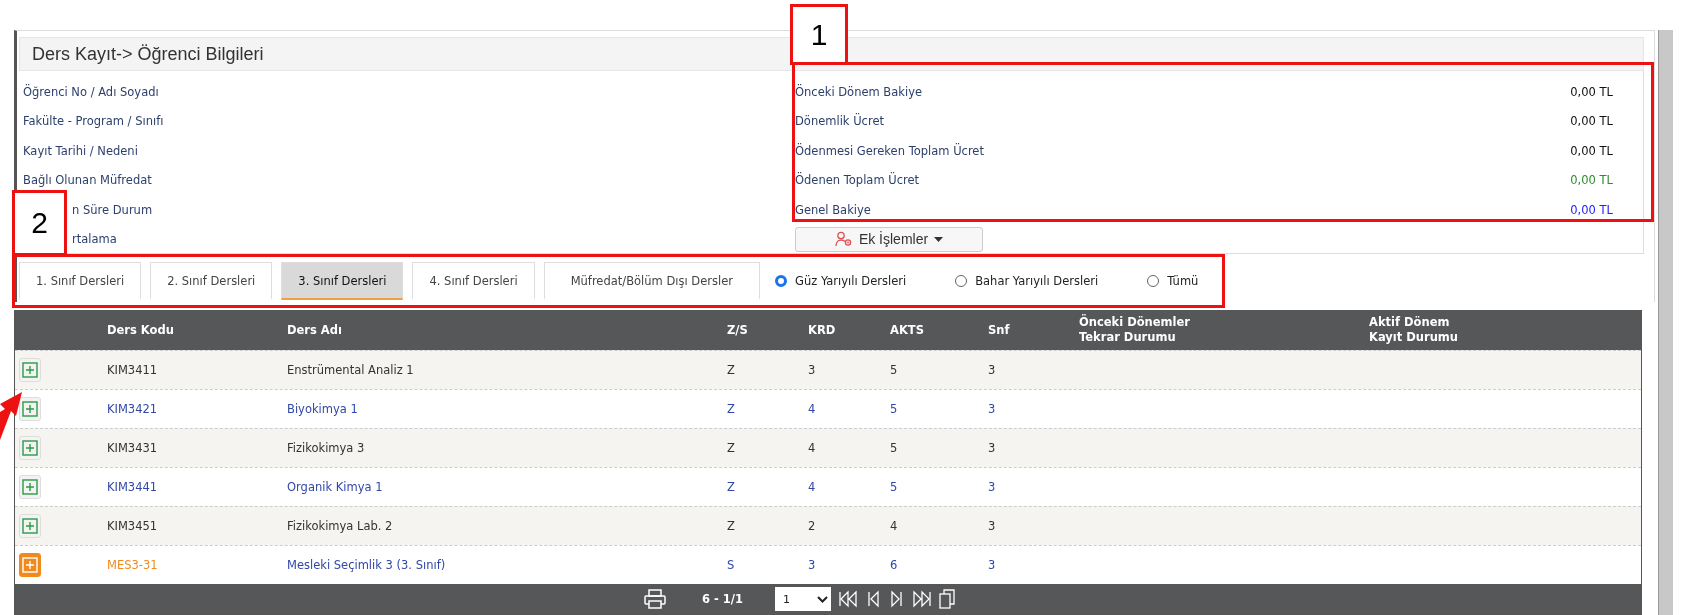  I want to click on tab: 3. Sınıf Dersleri, so click(342, 281).